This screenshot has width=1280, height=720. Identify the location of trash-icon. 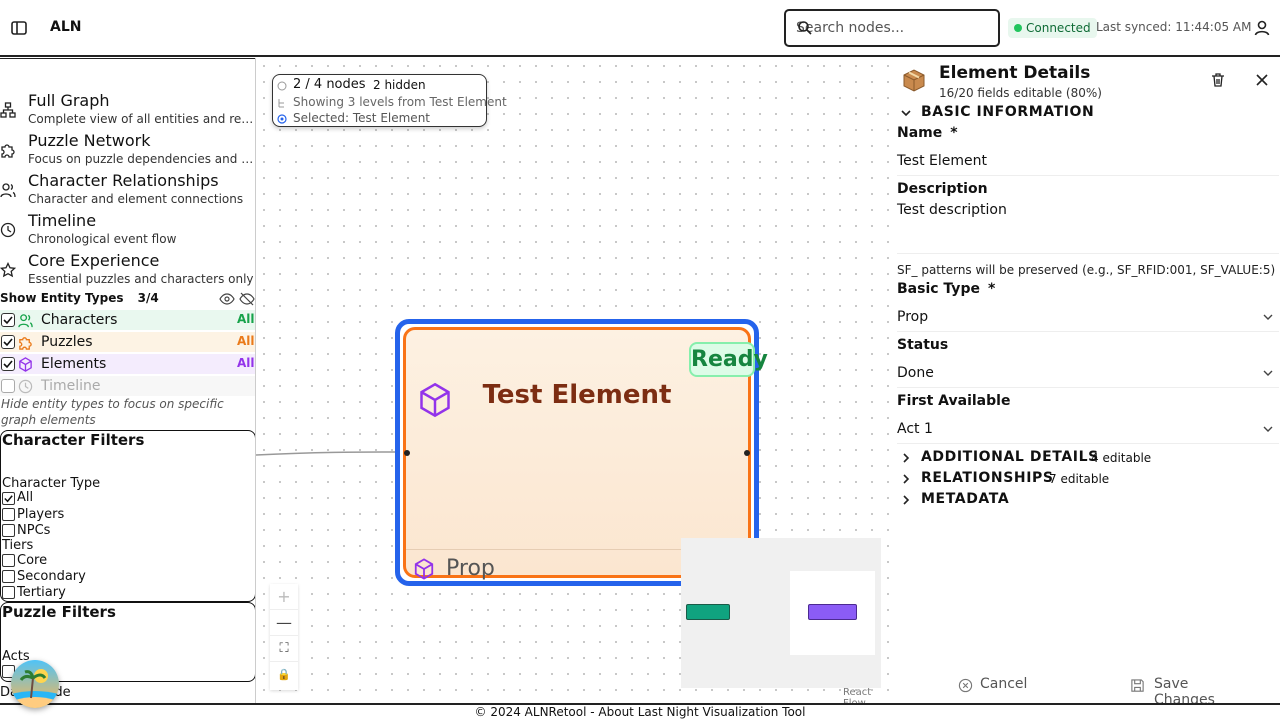
(1218, 80).